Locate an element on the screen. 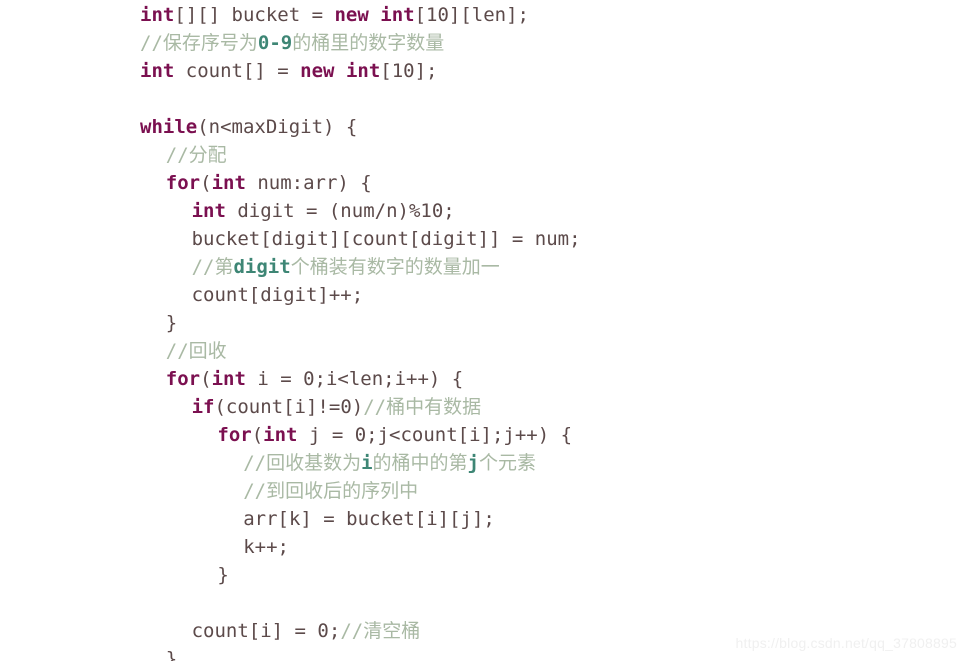 This screenshot has height=661, width=971. code-comment: //回收基数为 is located at coordinates (302, 463).